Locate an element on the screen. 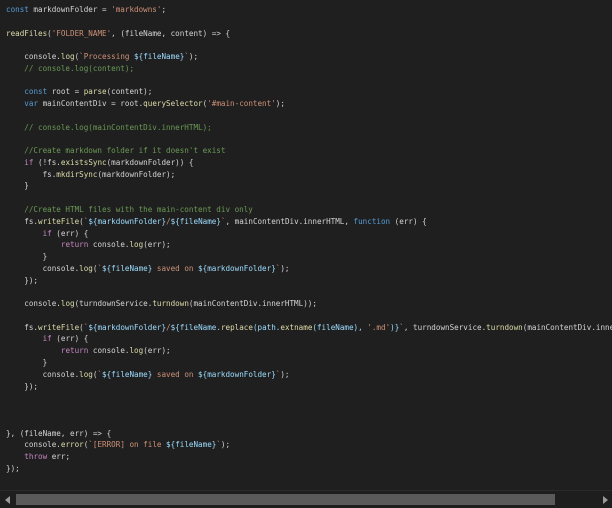  code-token: (mainContentDiv.innerHTML), is located at coordinates (567, 327).